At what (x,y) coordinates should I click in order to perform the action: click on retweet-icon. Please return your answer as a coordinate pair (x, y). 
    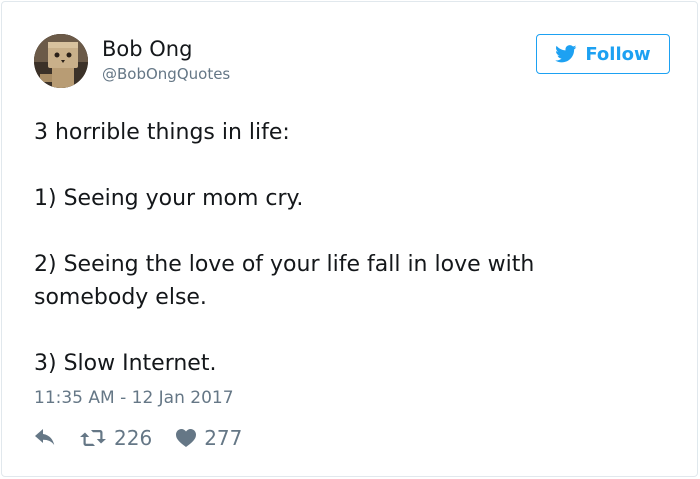
    Looking at the image, I should click on (93, 438).